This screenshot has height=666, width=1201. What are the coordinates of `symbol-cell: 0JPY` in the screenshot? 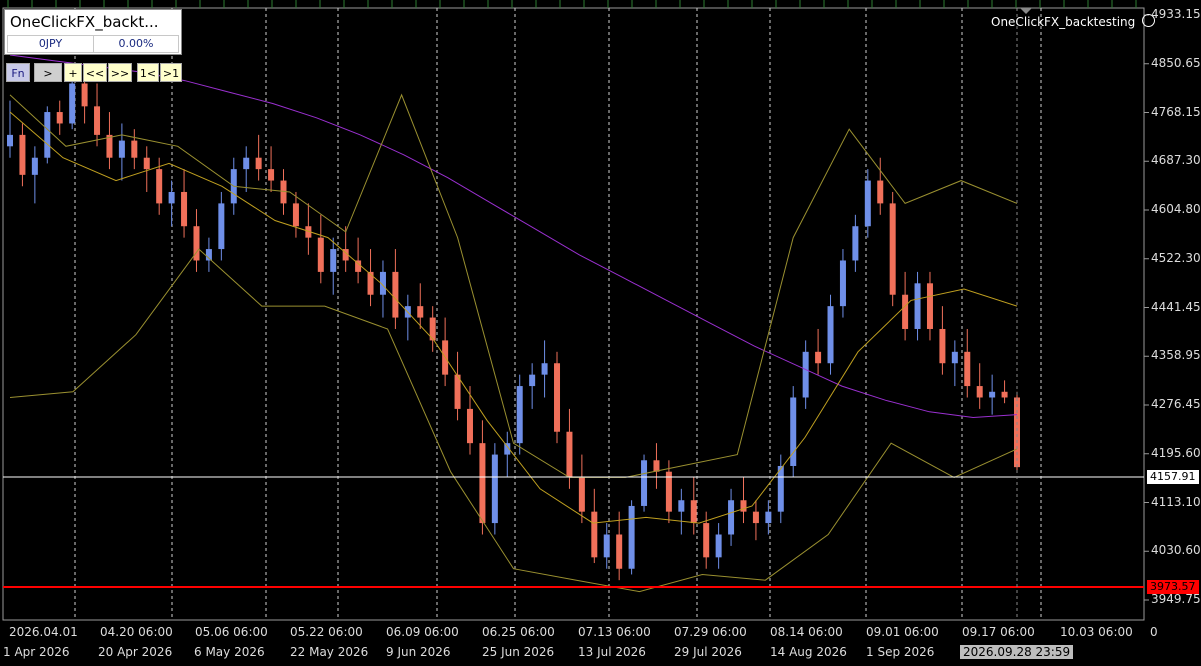 It's located at (50, 44).